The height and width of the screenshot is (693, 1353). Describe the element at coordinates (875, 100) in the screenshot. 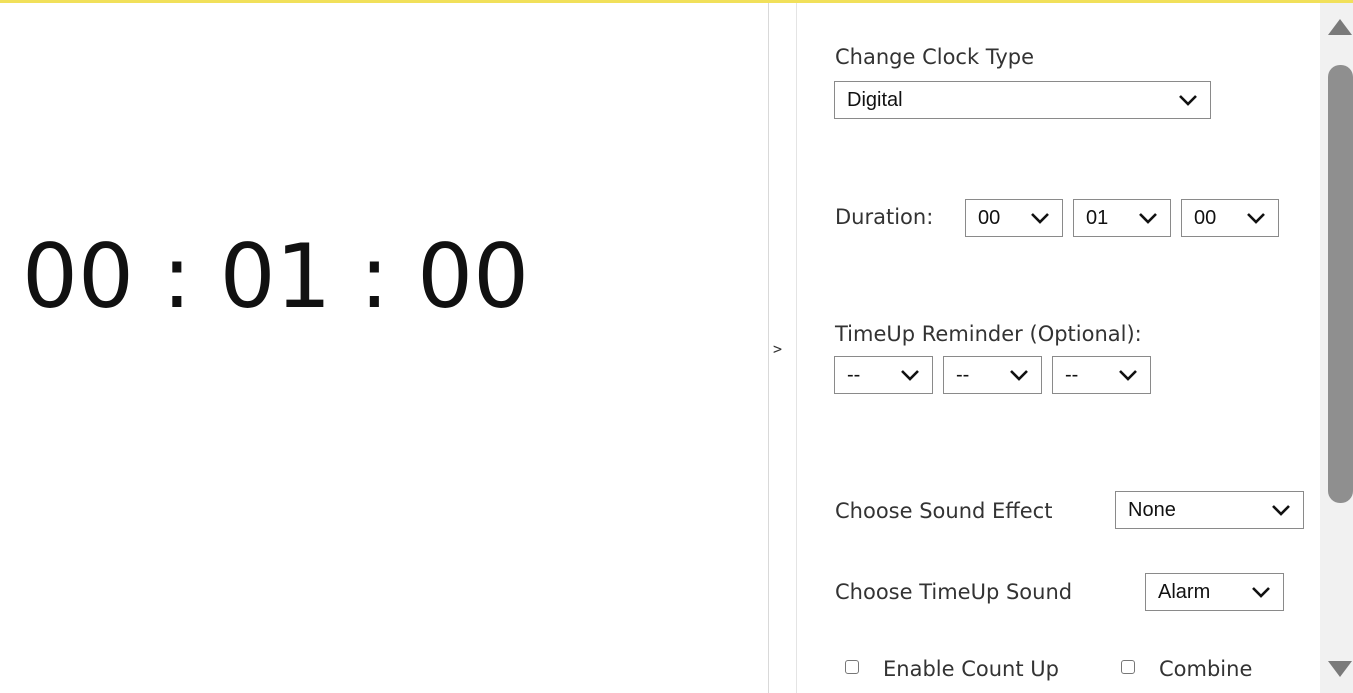

I see `clock-type-value: Digital` at that location.